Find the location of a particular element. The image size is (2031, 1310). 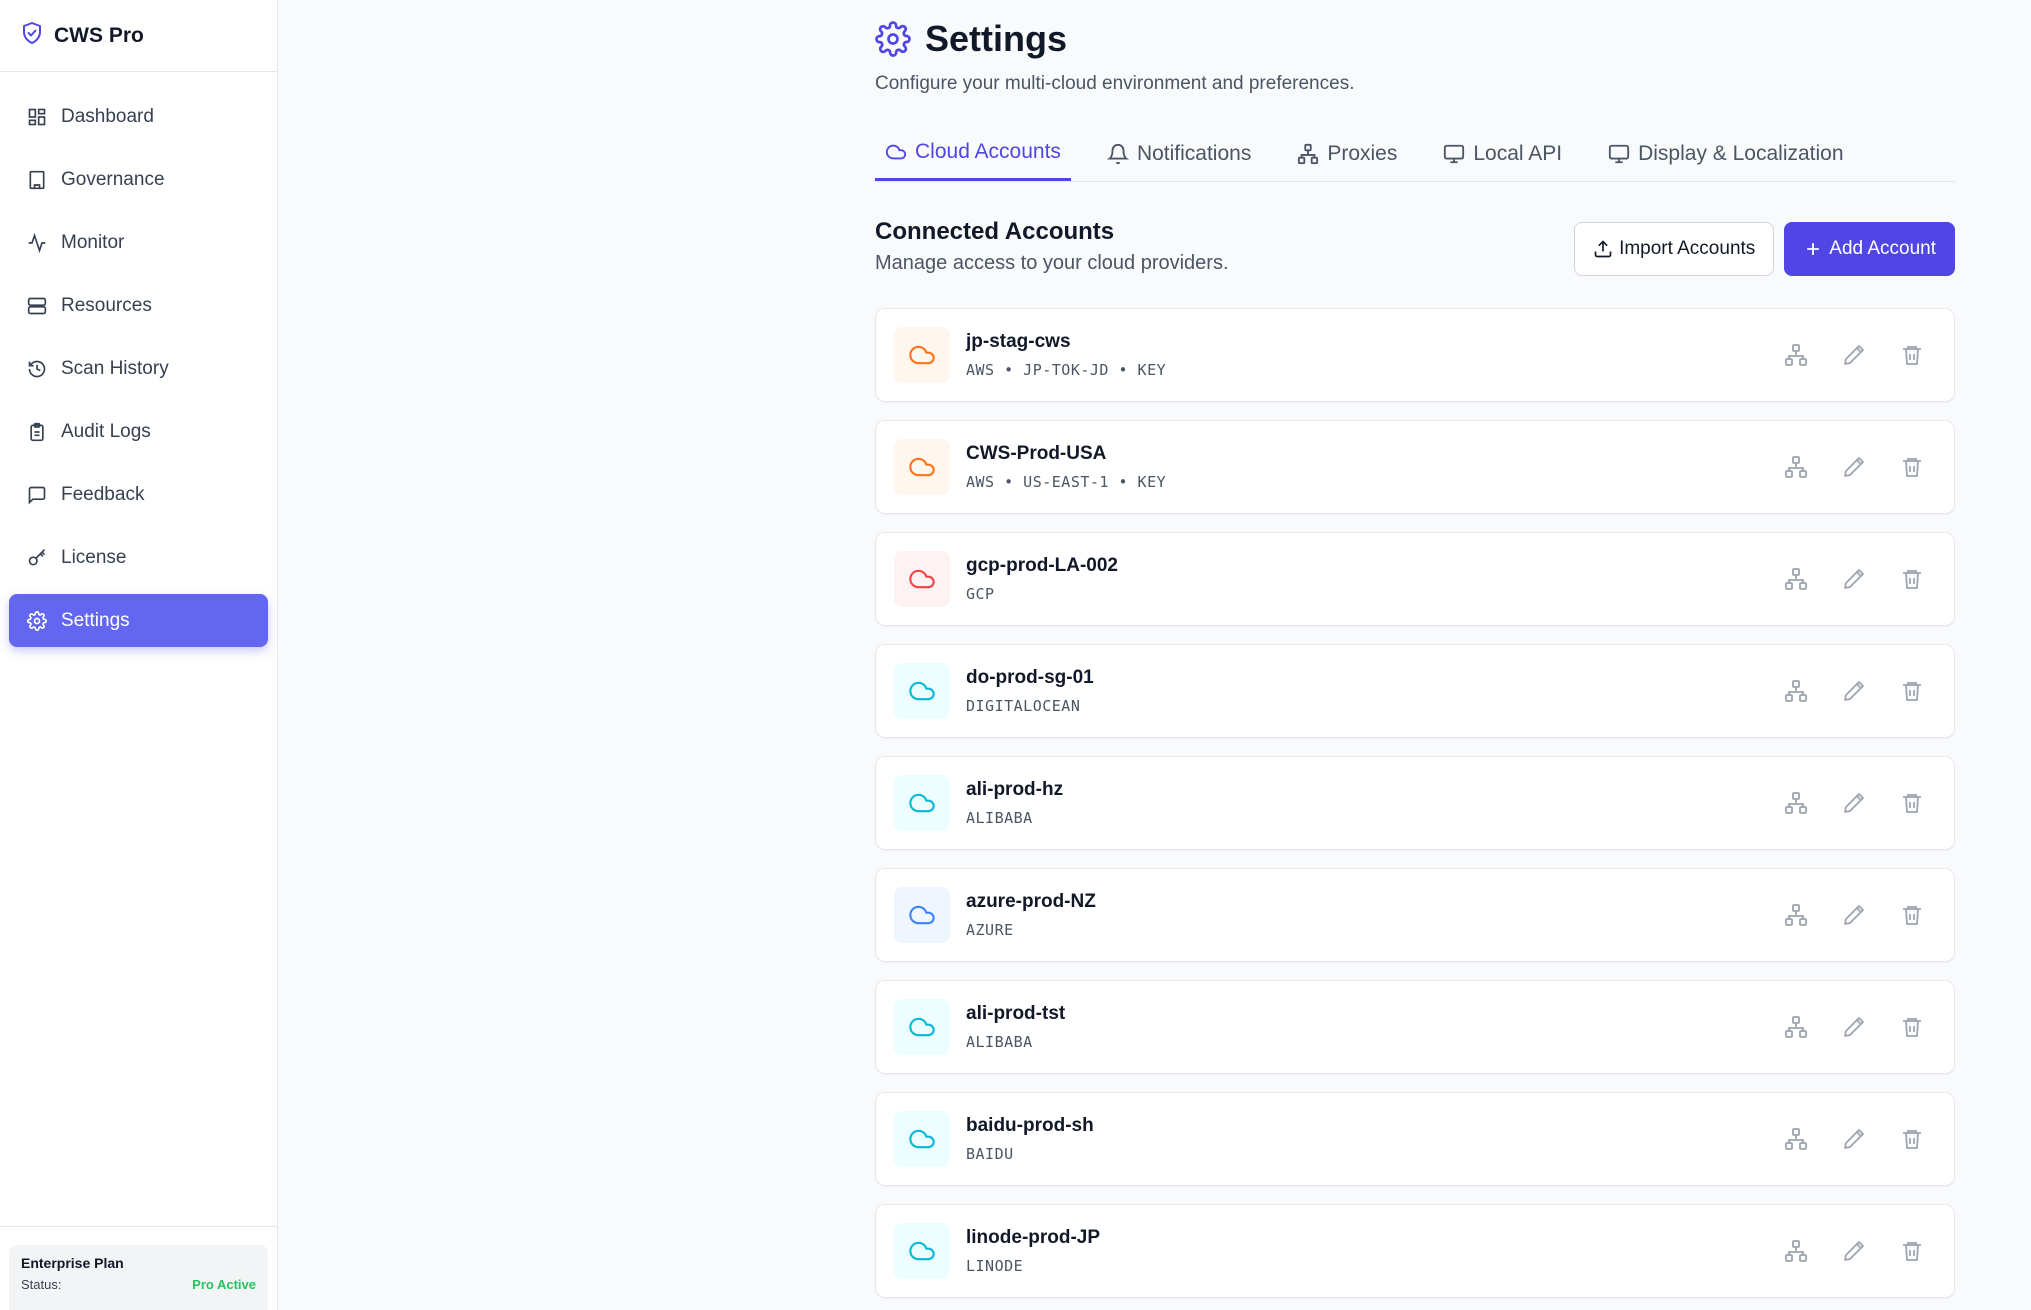

tab-label: Cloud Accounts is located at coordinates (988, 151).